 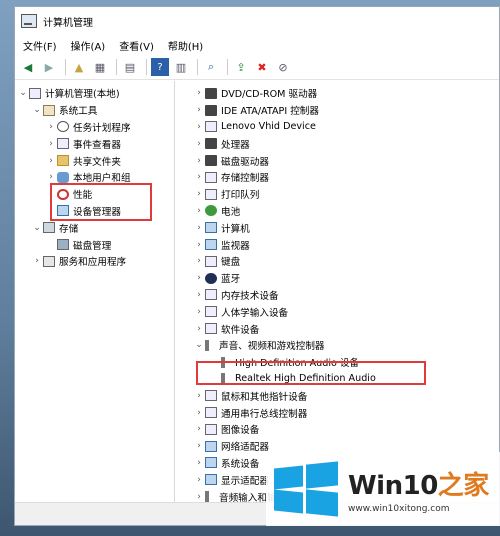 What do you see at coordinates (339, 395) in the screenshot?
I see `right_tree-item: › 鼠标和其他指针设备` at bounding box center [339, 395].